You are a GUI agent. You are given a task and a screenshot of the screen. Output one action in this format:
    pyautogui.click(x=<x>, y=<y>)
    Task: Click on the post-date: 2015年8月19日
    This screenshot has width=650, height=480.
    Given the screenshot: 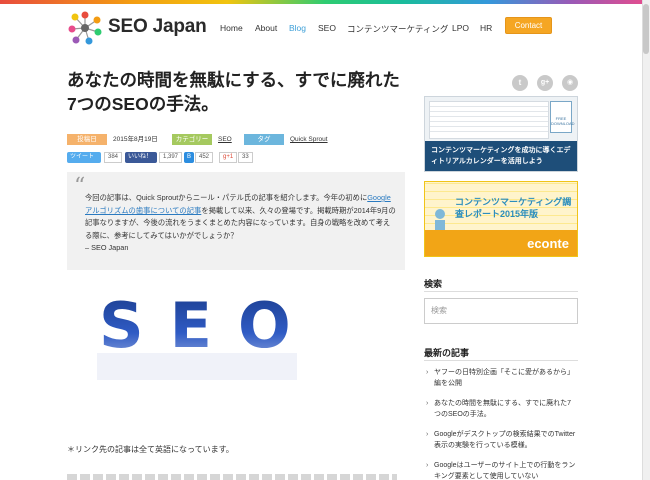 What is the action you would take?
    pyautogui.click(x=135, y=139)
    